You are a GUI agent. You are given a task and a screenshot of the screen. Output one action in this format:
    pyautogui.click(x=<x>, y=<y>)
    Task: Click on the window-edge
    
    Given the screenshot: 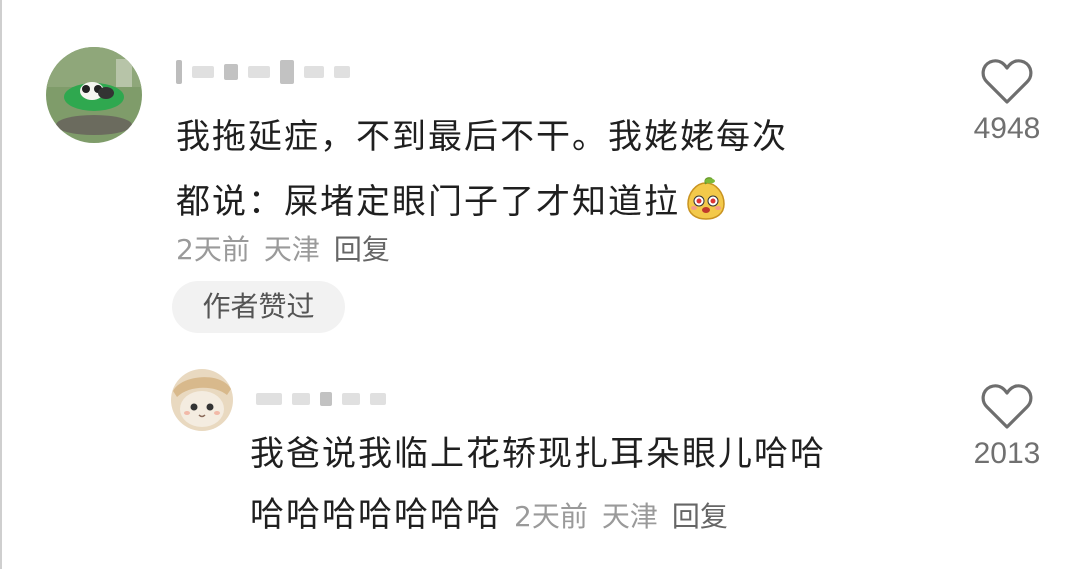 What is the action you would take?
    pyautogui.click(x=1, y=284)
    